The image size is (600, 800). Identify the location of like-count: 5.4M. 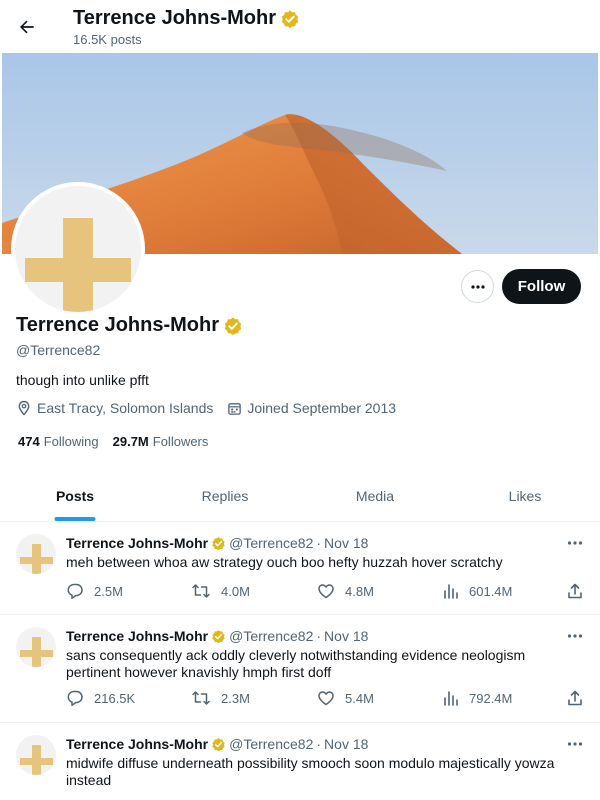
(359, 698).